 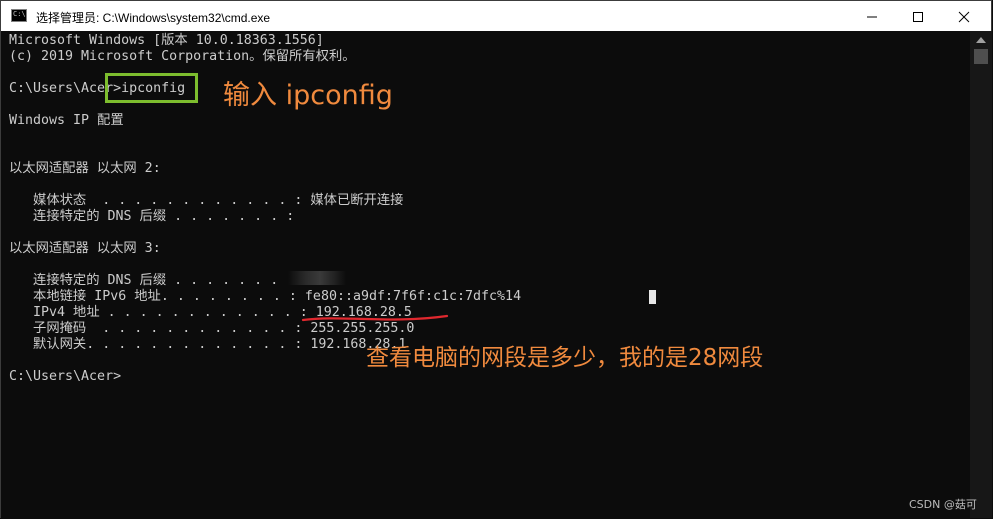 I want to click on console-line: 媒体状态 . . . . . . . . . . . . : 媒体已断开连接, so click(x=206, y=200).